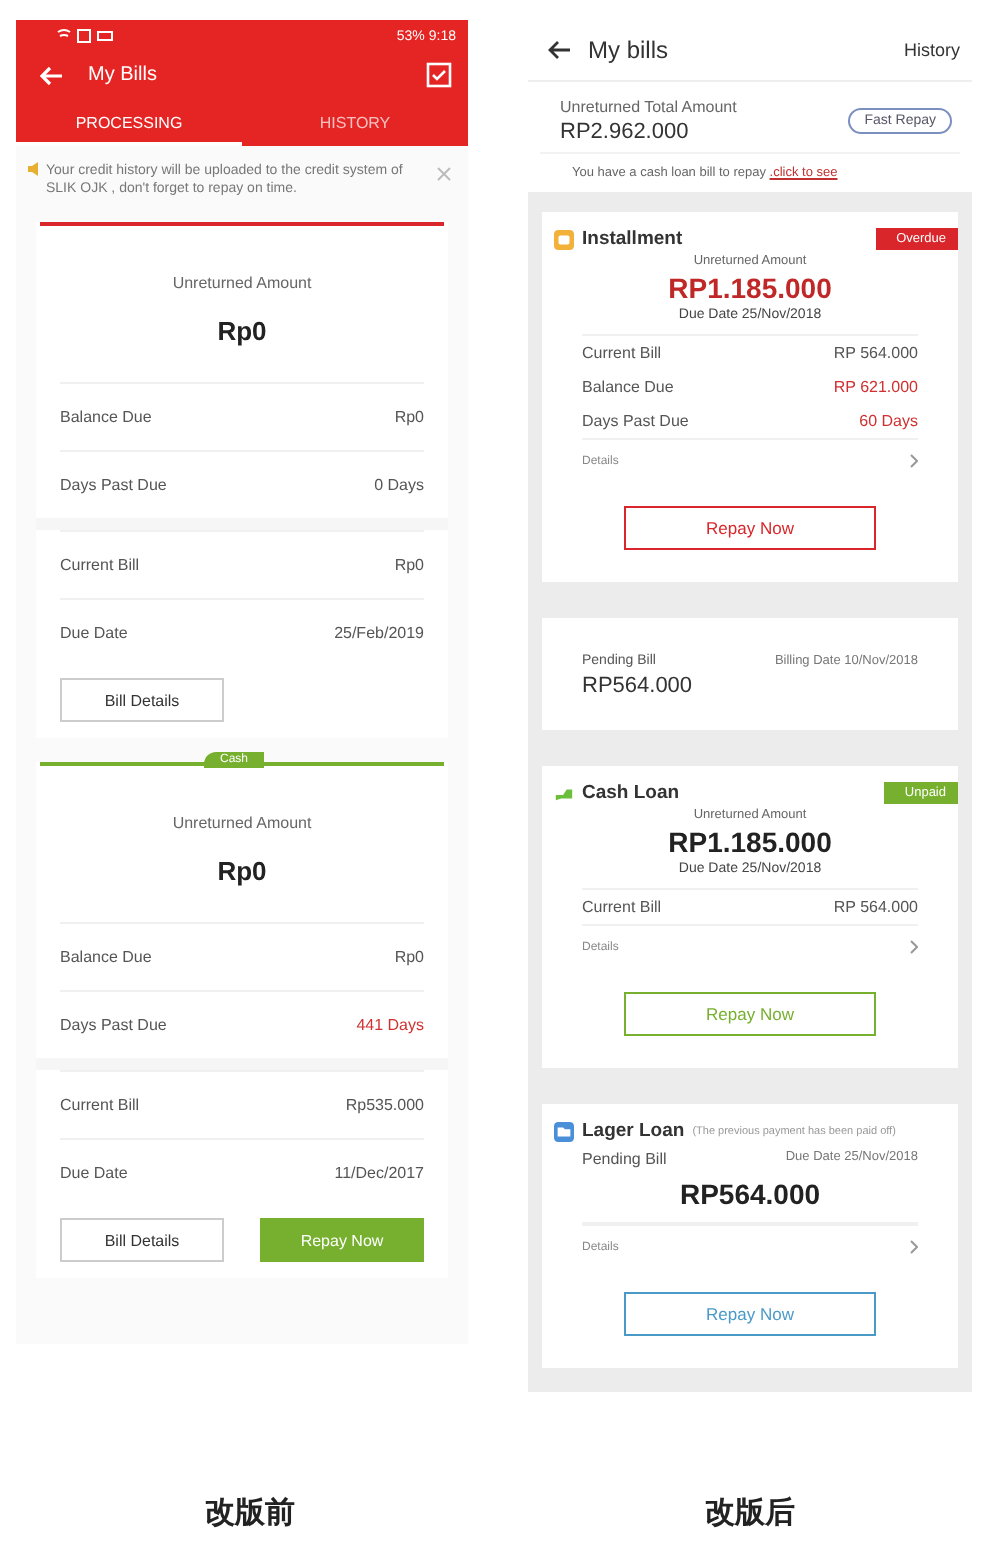 This screenshot has width=1000, height=1556. Describe the element at coordinates (625, 132) in the screenshot. I see `total-amount: RP2.962.000` at that location.